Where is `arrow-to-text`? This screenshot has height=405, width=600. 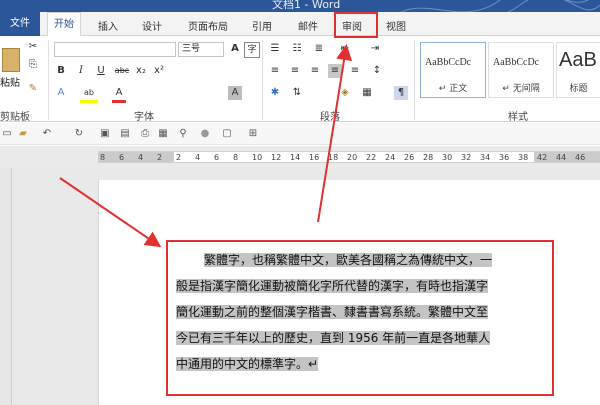 arrow-to-text is located at coordinates (110, 212).